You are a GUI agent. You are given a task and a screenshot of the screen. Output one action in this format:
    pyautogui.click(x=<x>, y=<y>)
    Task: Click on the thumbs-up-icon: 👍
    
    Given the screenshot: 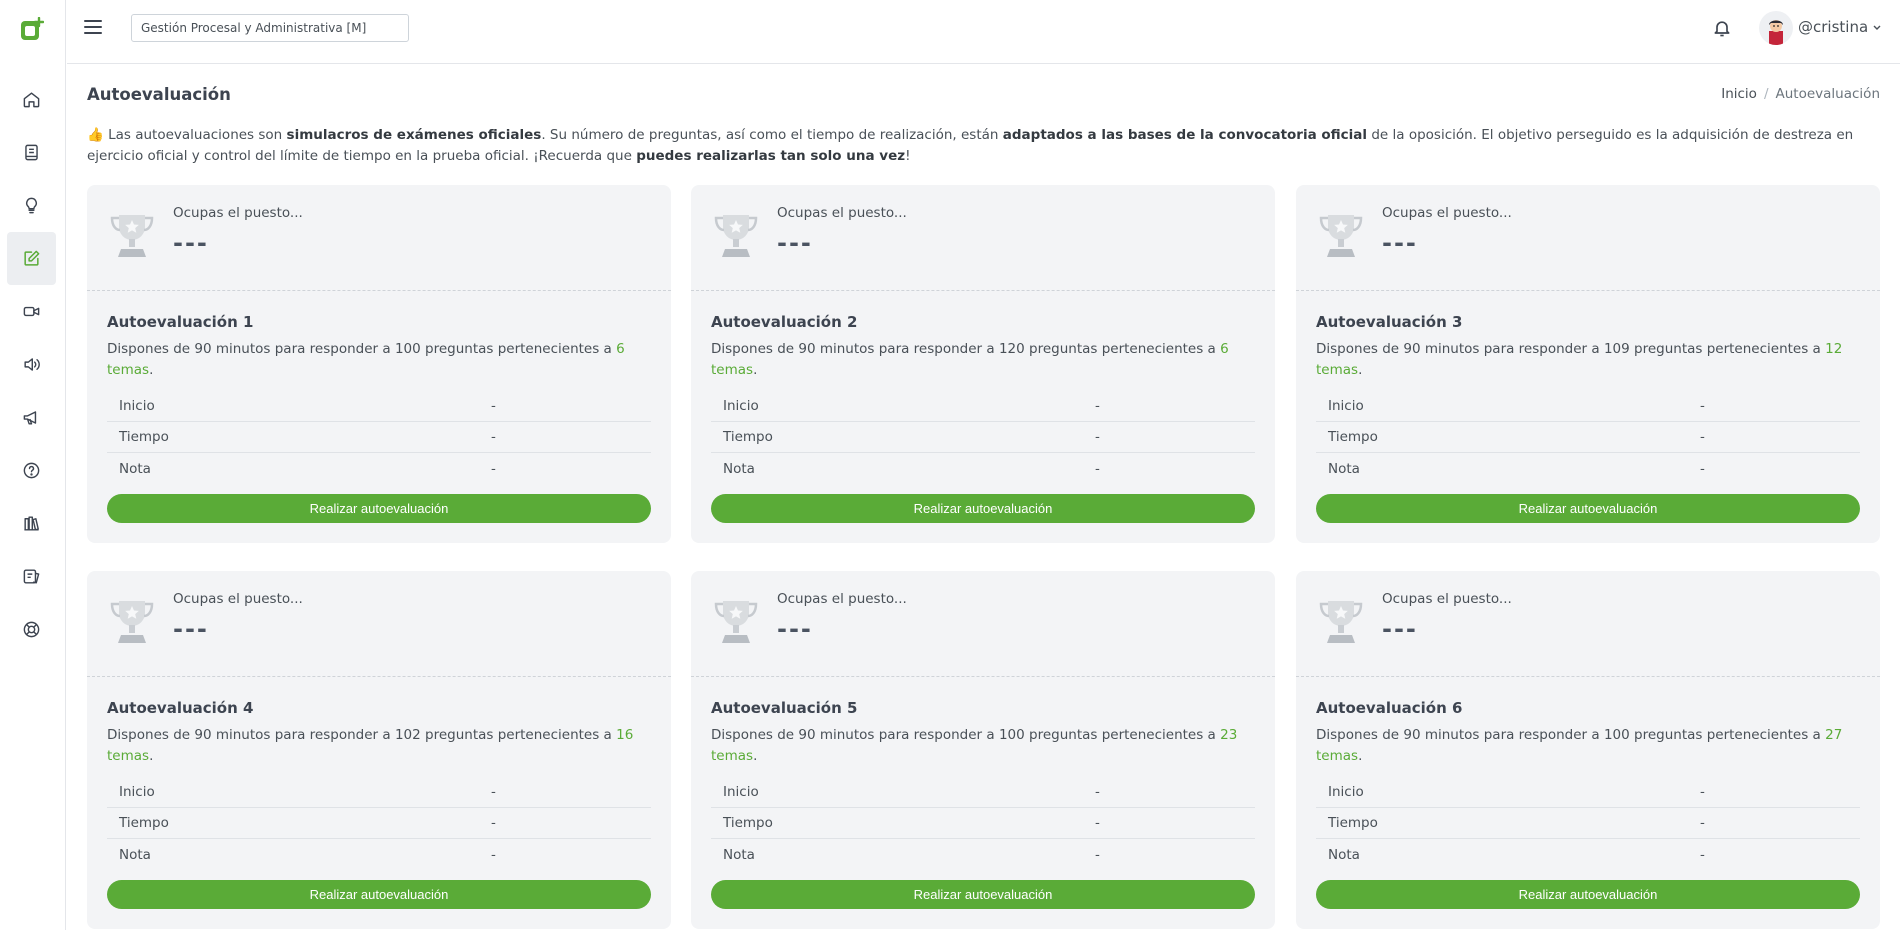 What is the action you would take?
    pyautogui.click(x=95, y=135)
    